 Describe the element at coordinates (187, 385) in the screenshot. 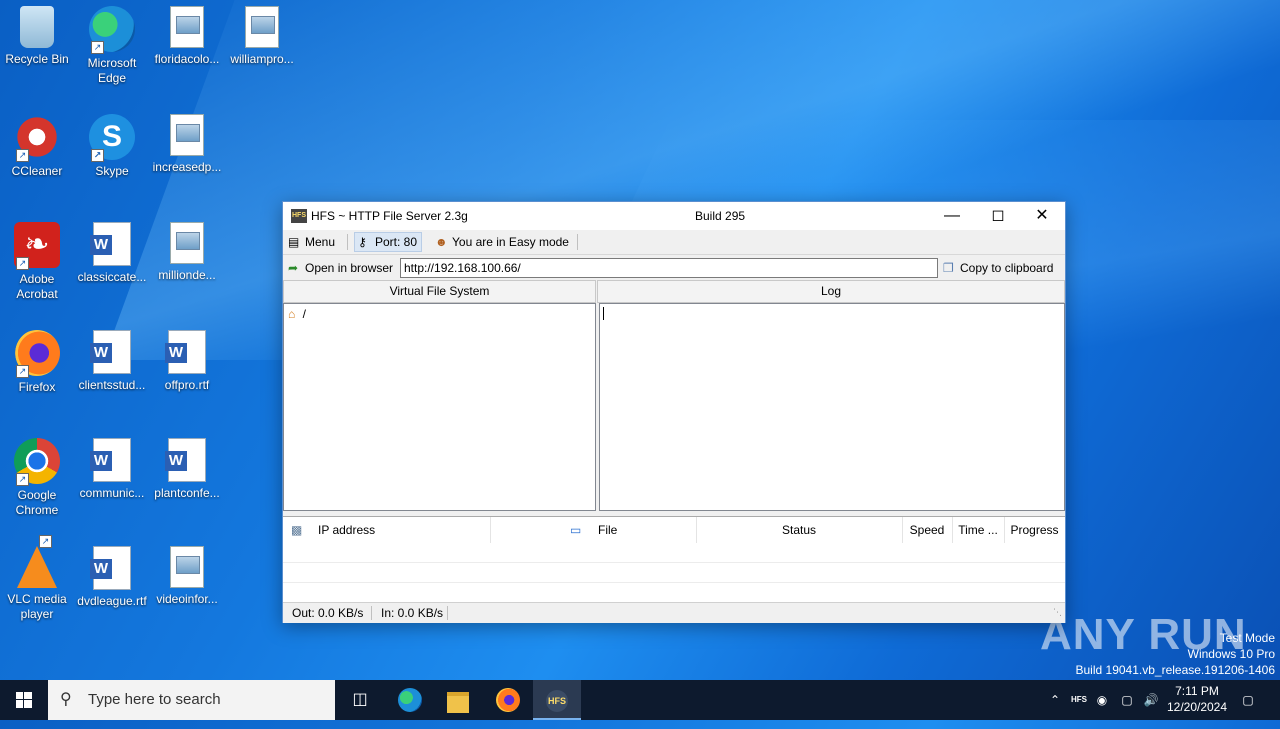

I see `desktop-icon-label: offpro.rtf` at that location.